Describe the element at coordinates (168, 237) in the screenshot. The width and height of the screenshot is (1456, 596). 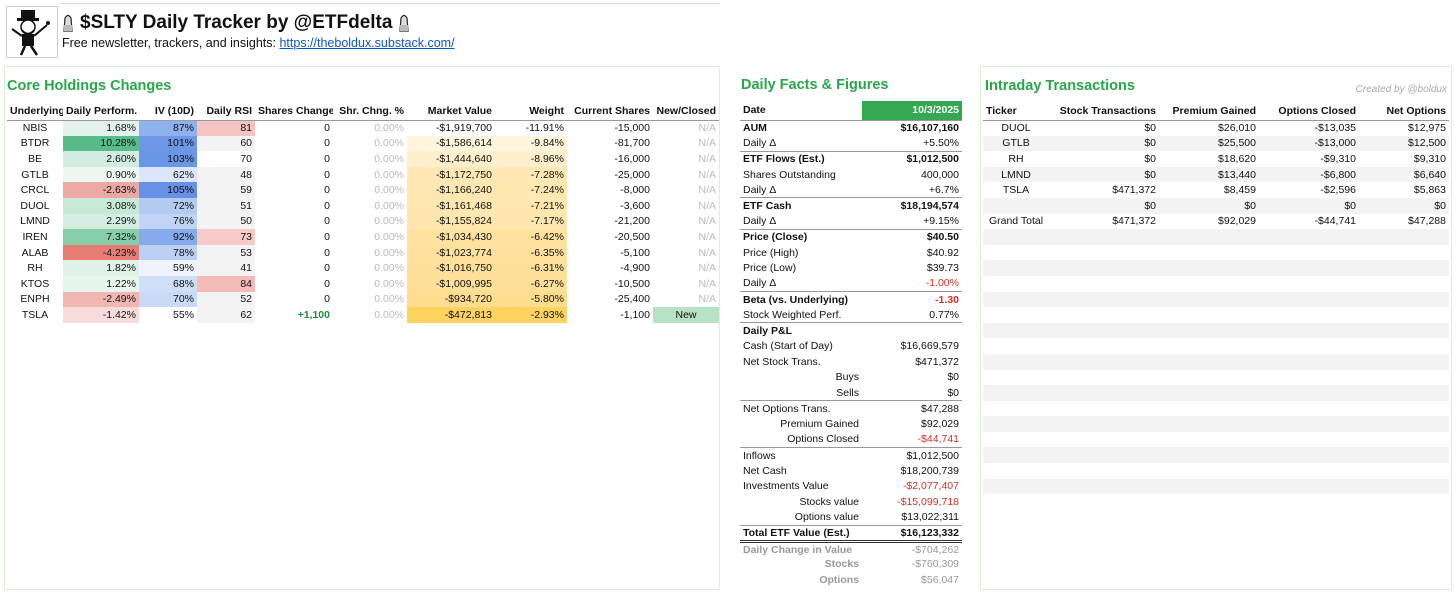
I see `table-cell: 92%` at that location.